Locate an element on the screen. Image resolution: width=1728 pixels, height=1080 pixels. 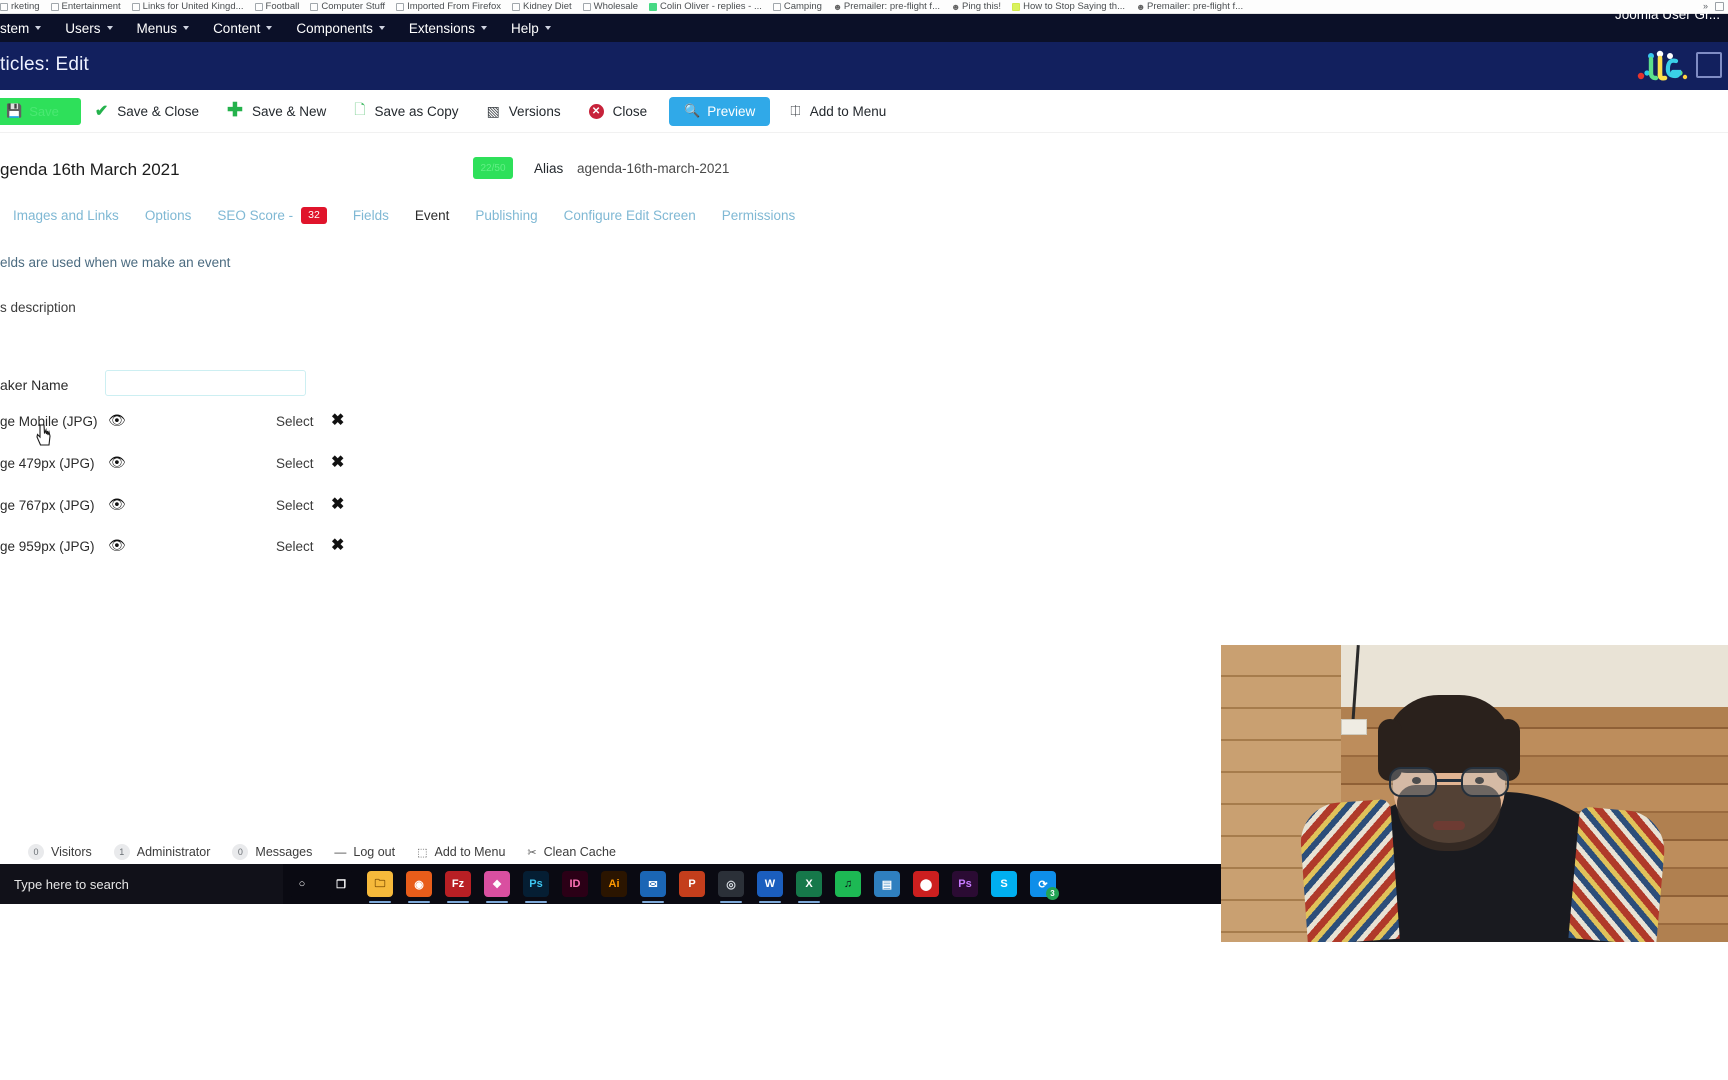
indesign-icon: ID is located at coordinates (575, 884).